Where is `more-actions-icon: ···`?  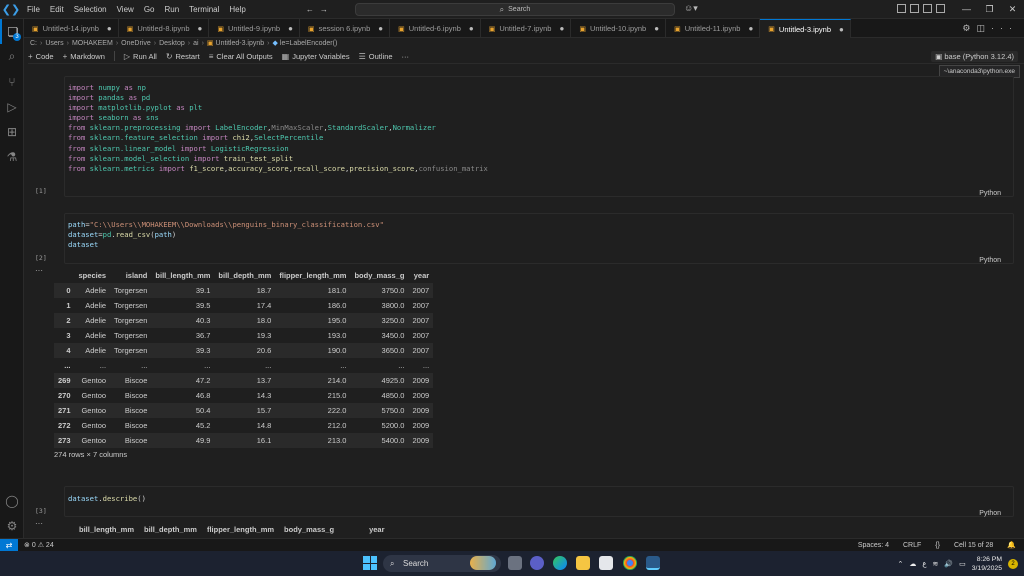 more-actions-icon: ··· is located at coordinates (1004, 28).